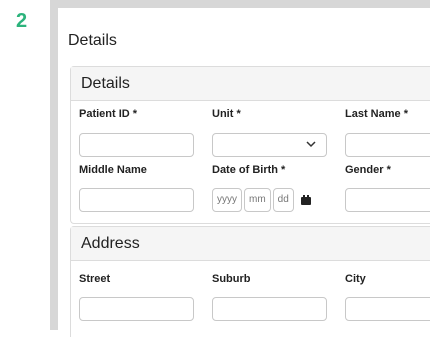 This screenshot has height=337, width=430. What do you see at coordinates (136, 145) in the screenshot?
I see `patient-id-input` at bounding box center [136, 145].